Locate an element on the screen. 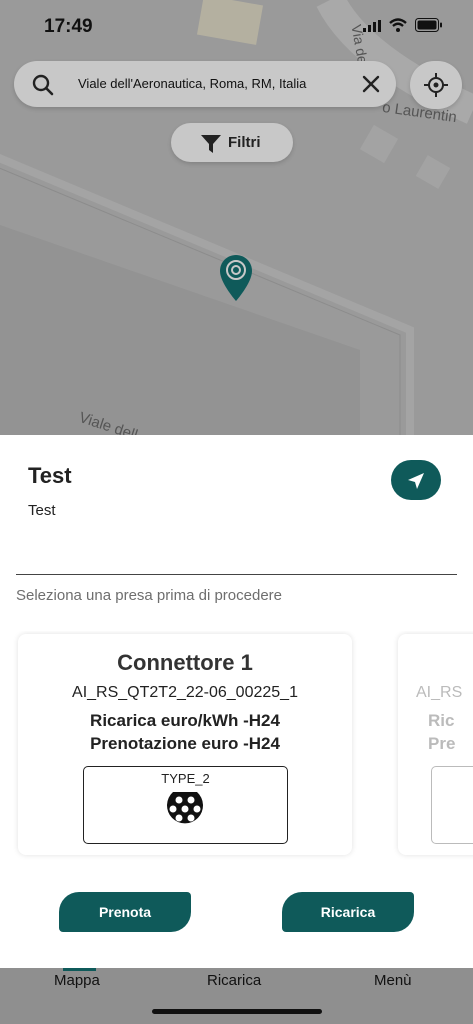 The image size is (473, 1024). tariff-charge: Ricarica euro/kWh -H24 is located at coordinates (185, 720).